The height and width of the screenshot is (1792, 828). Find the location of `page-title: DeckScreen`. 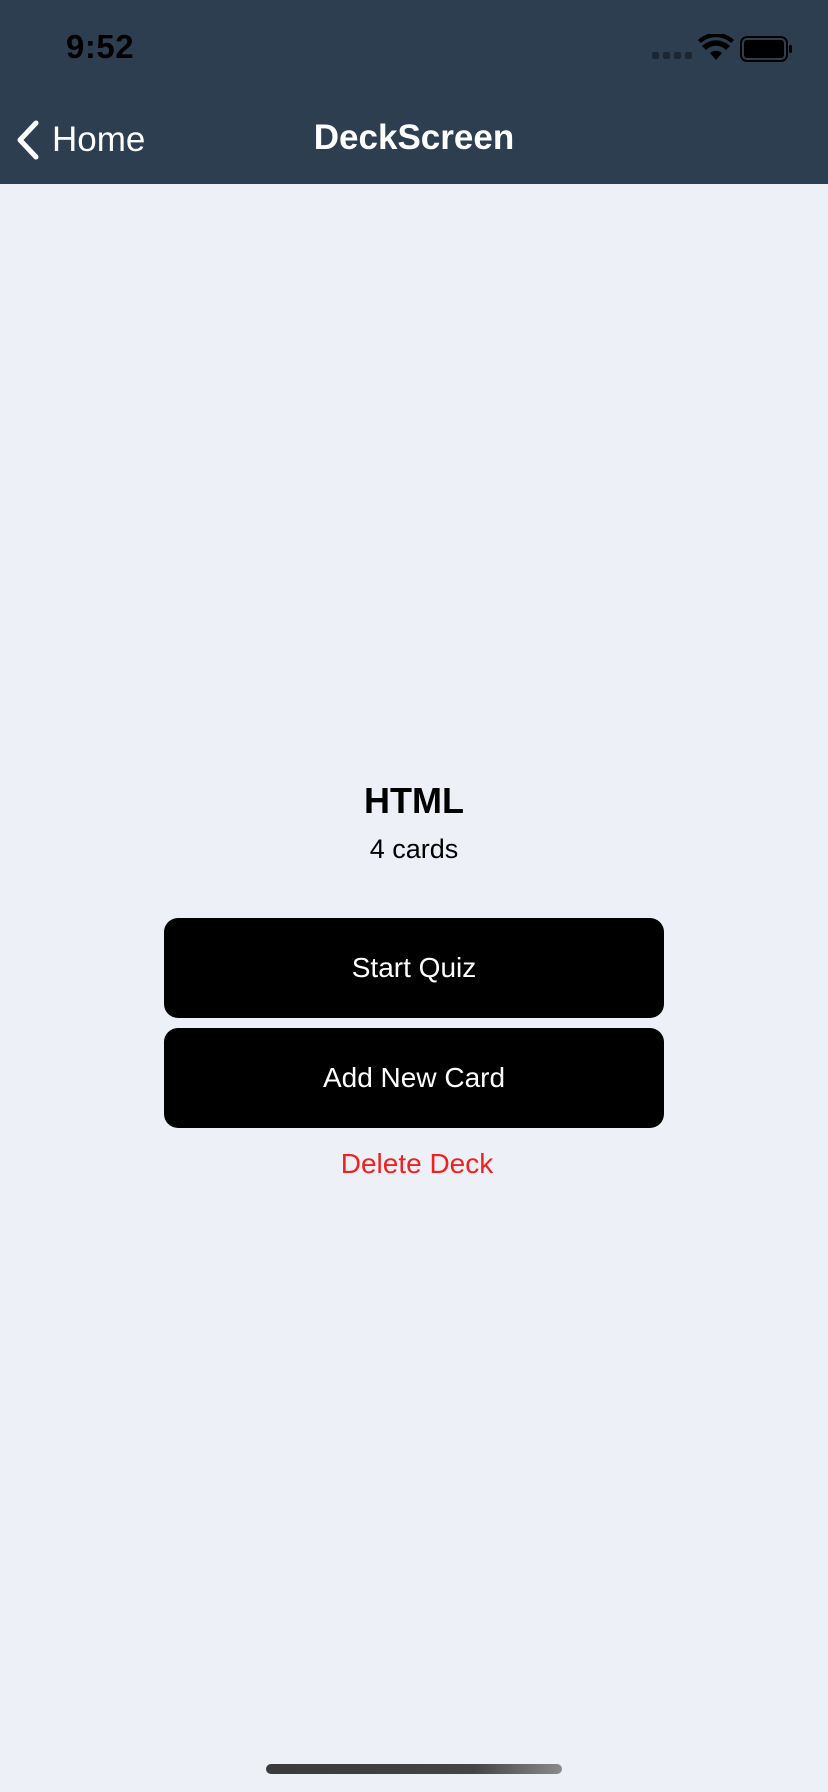

page-title: DeckScreen is located at coordinates (414, 137).